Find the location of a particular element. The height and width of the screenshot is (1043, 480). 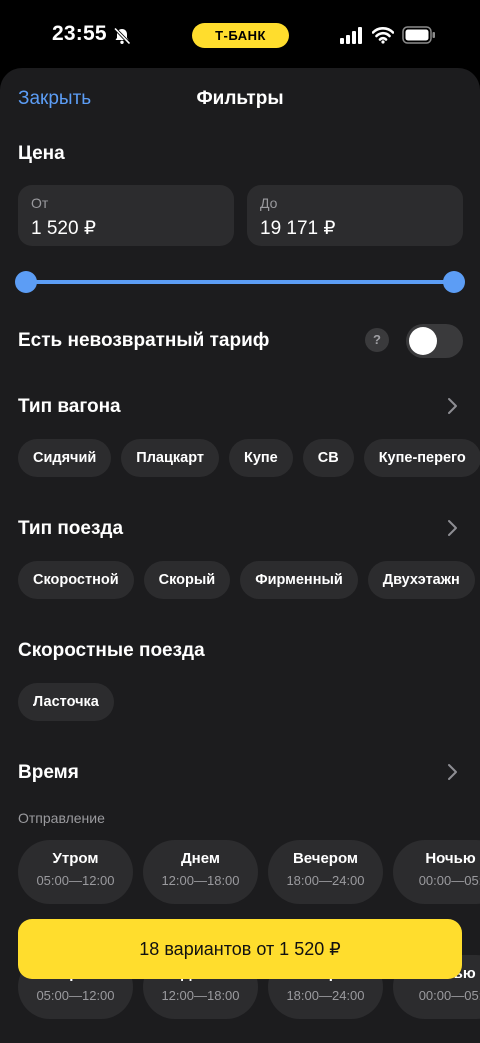

cellular-signal-icon is located at coordinates (351, 35).